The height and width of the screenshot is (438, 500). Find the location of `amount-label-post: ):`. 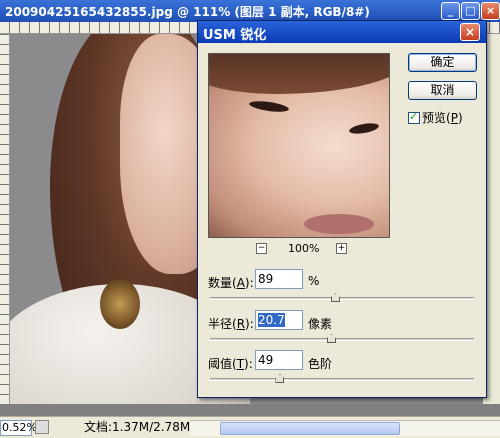

amount-label-post: ): is located at coordinates (249, 283).